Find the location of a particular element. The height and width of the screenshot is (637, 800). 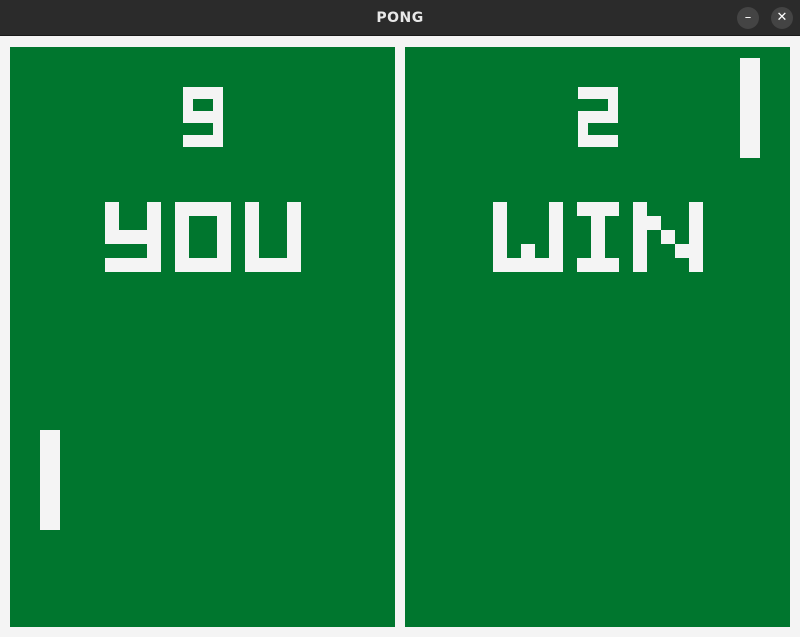

left-paddle is located at coordinates (50, 480).